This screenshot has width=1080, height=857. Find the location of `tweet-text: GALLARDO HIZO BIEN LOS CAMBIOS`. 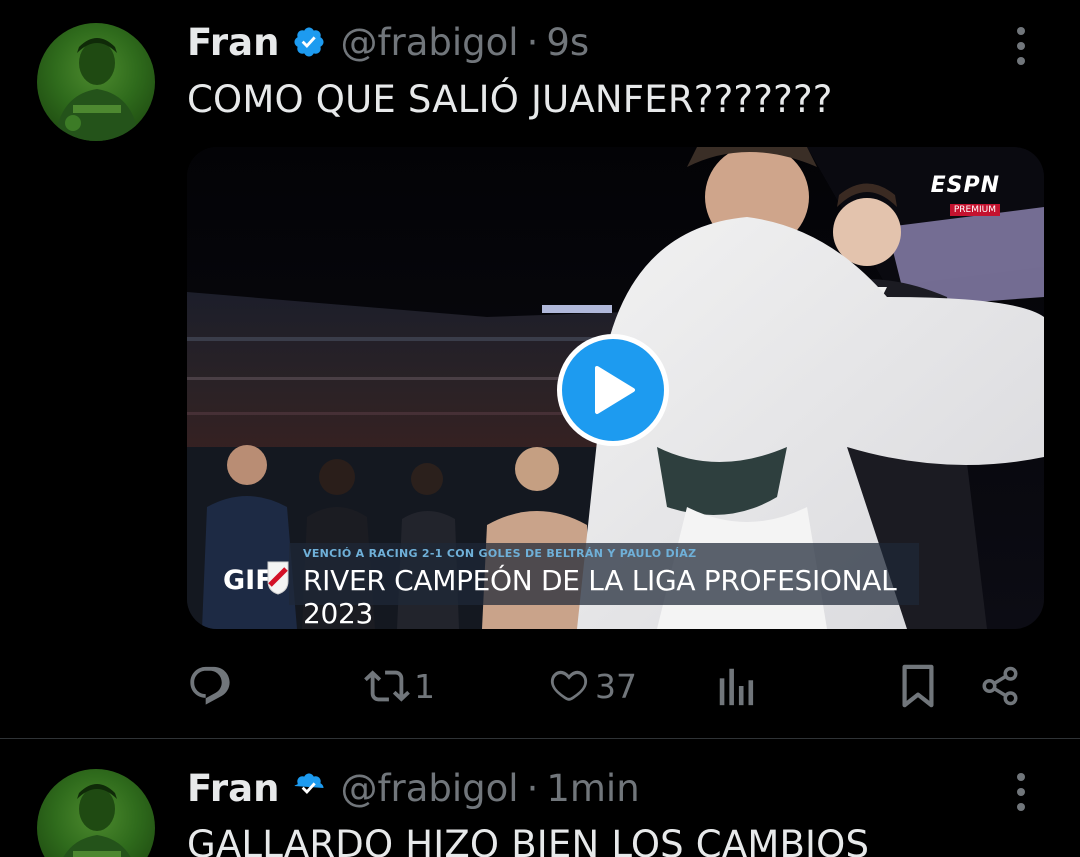

tweet-text: GALLARDO HIZO BIEN LOS CAMBIOS is located at coordinates (528, 840).